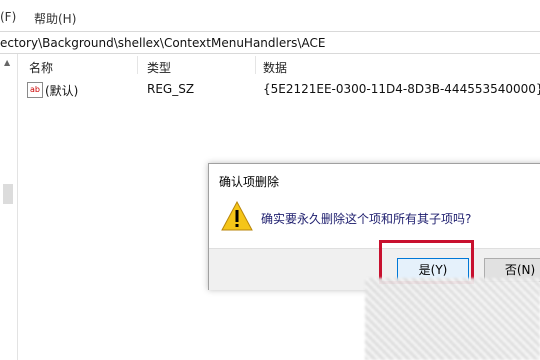 Image resolution: width=540 pixels, height=360 pixels. Describe the element at coordinates (9, 207) in the screenshot. I see `key-tree-pane: ▲` at that location.